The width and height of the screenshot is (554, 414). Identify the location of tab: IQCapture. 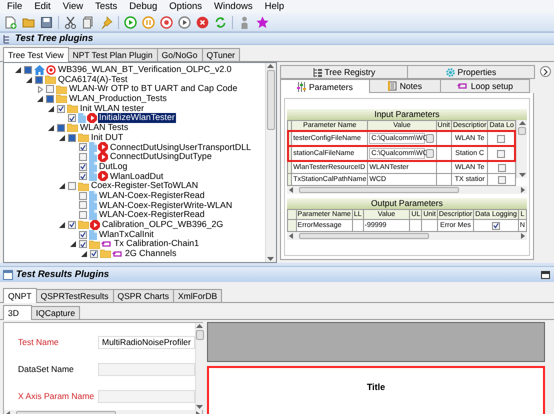
(55, 312).